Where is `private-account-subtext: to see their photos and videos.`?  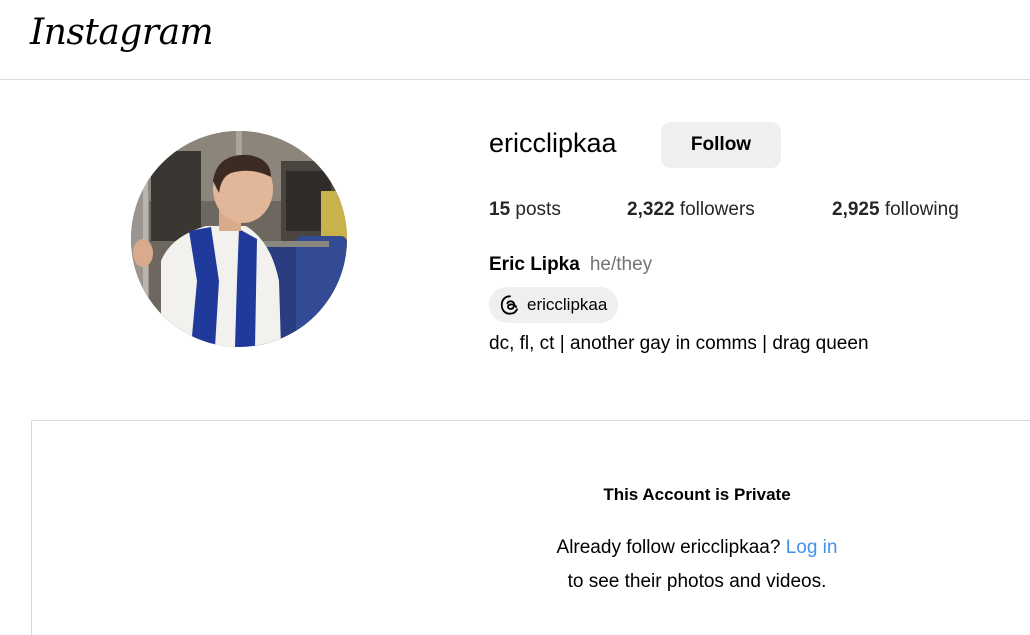 private-account-subtext: to see their photos and videos. is located at coordinates (697, 581).